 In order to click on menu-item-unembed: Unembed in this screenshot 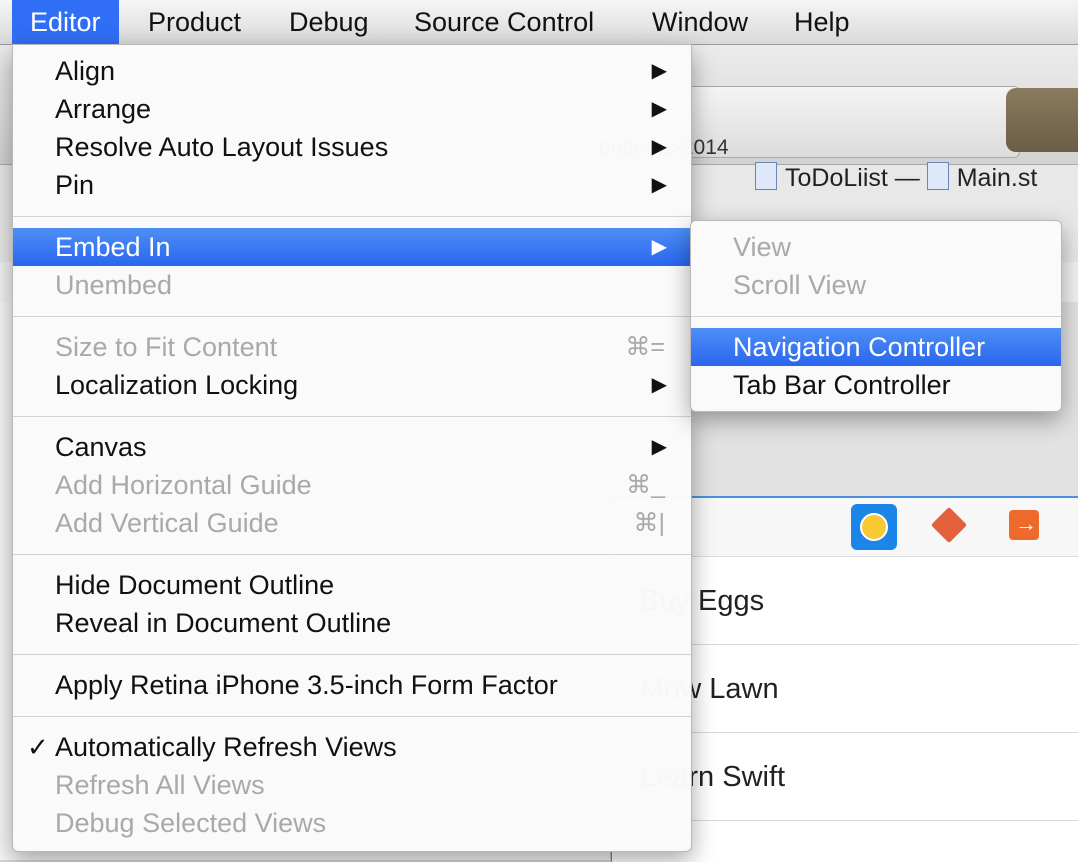, I will do `click(352, 285)`.